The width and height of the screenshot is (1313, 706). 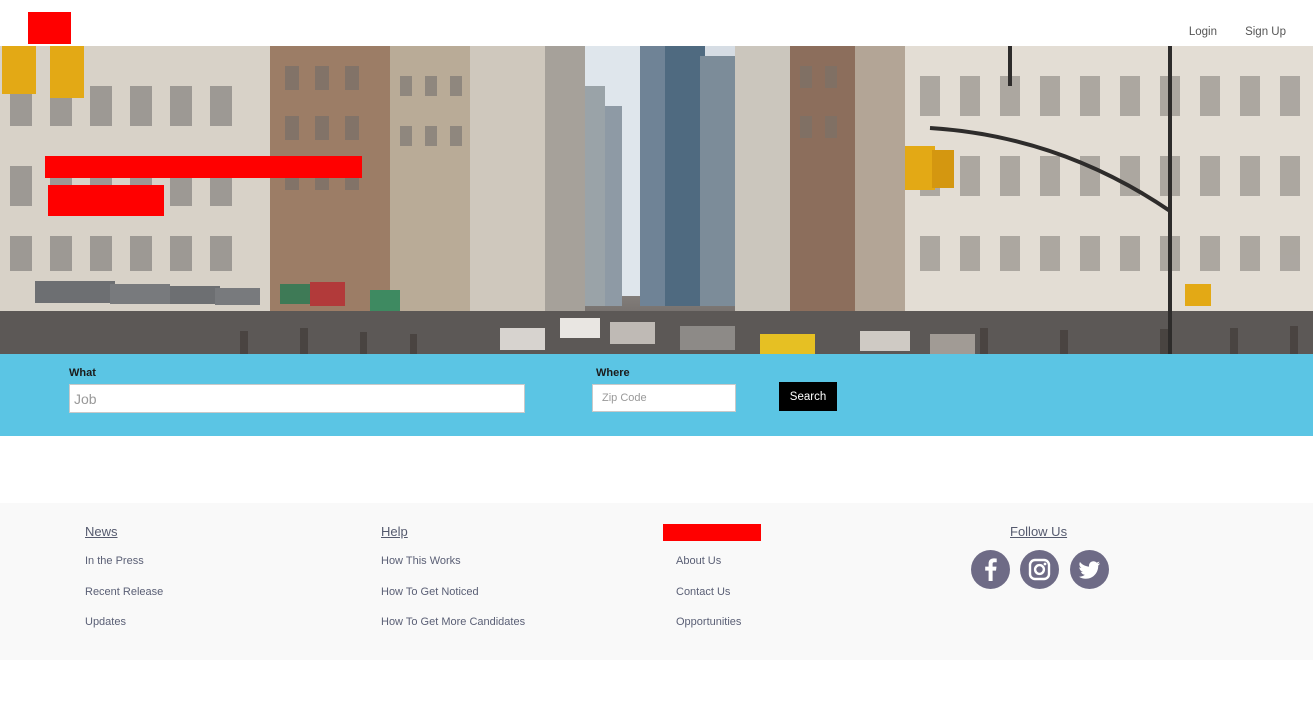 What do you see at coordinates (453, 622) in the screenshot?
I see `footer-link-how-to-get-more-candidates: How To Get More Candidates` at bounding box center [453, 622].